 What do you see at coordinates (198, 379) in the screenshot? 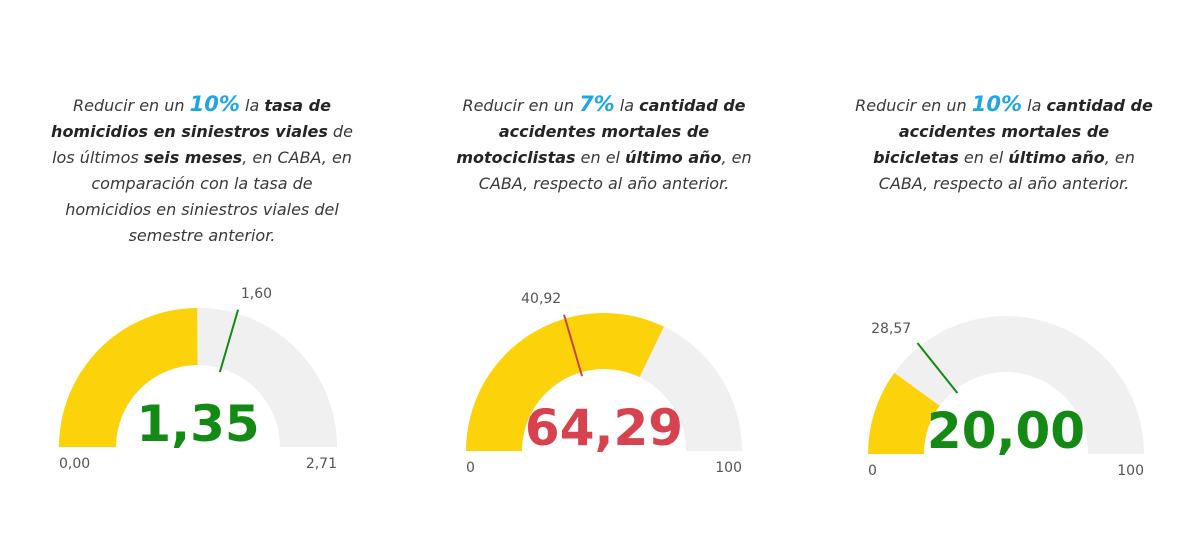
I see `gauge-1: 1,60 0,00 2,71 1,35` at bounding box center [198, 379].